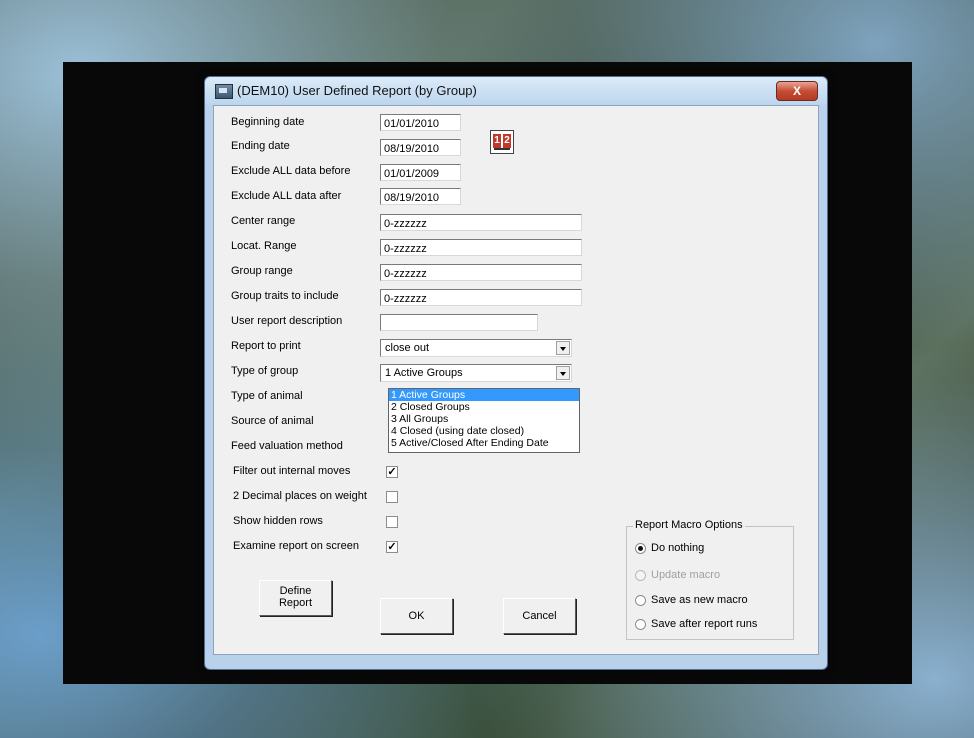 The height and width of the screenshot is (738, 974). I want to click on source-of-animal-label: Source of animal, so click(272, 421).